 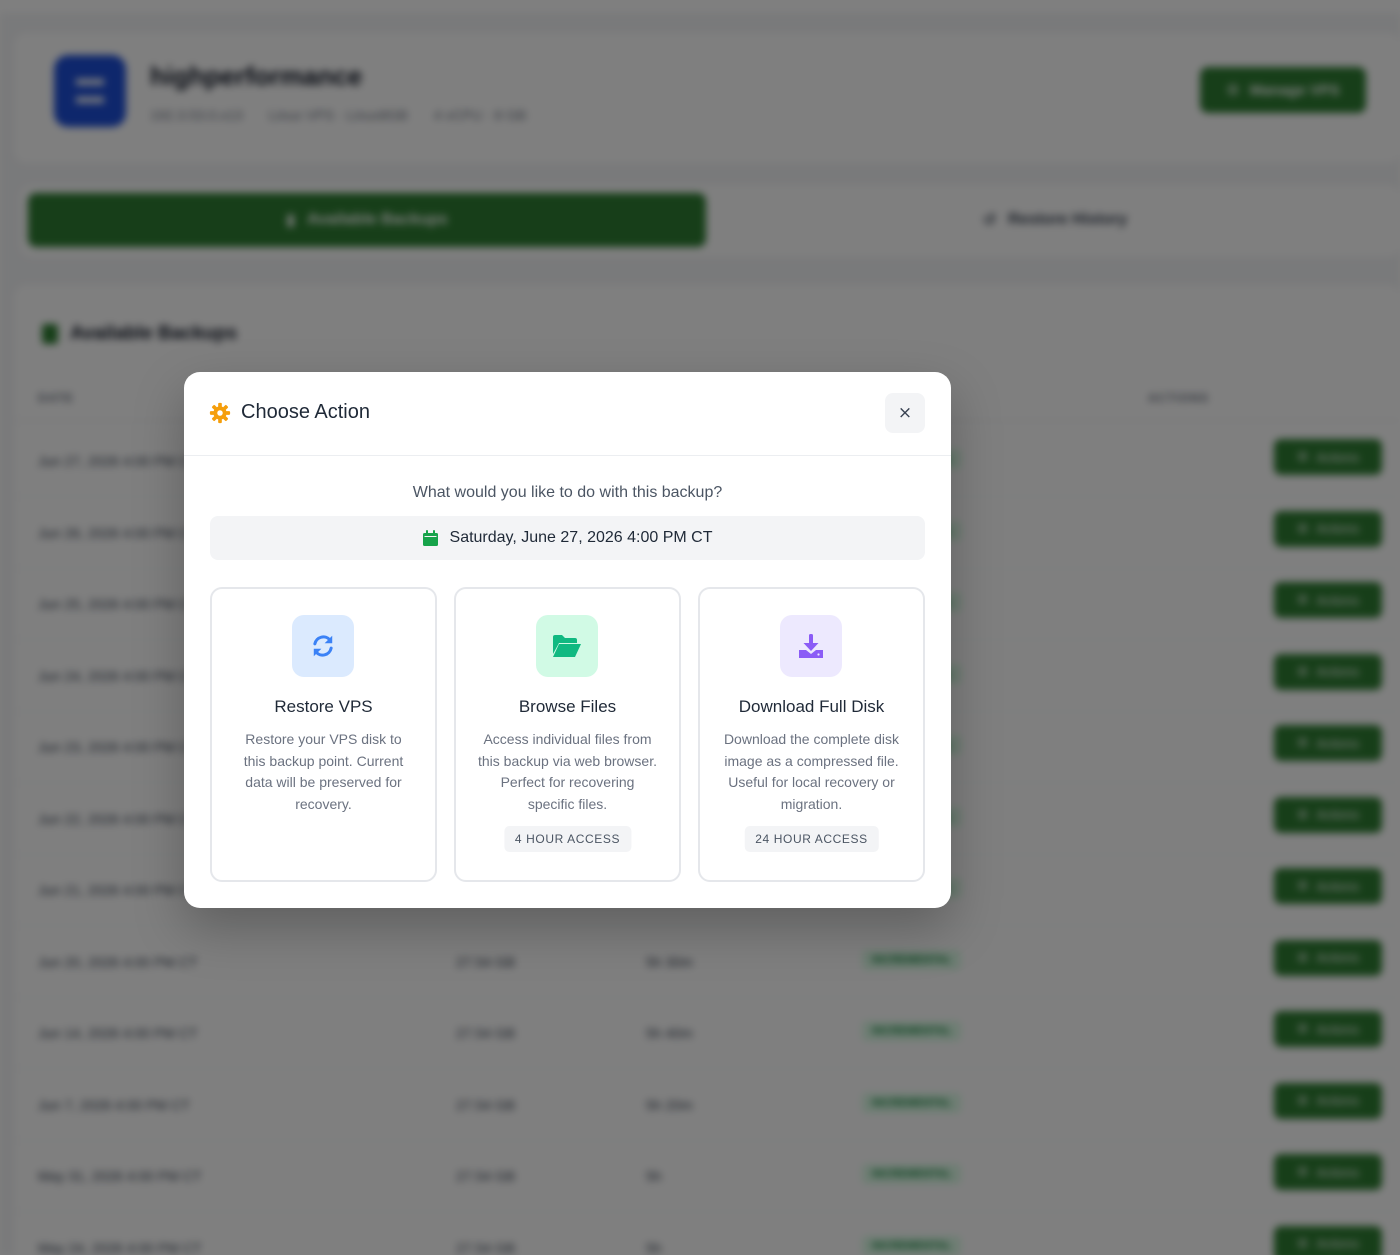 I want to click on download-icon, so click(x=811, y=646).